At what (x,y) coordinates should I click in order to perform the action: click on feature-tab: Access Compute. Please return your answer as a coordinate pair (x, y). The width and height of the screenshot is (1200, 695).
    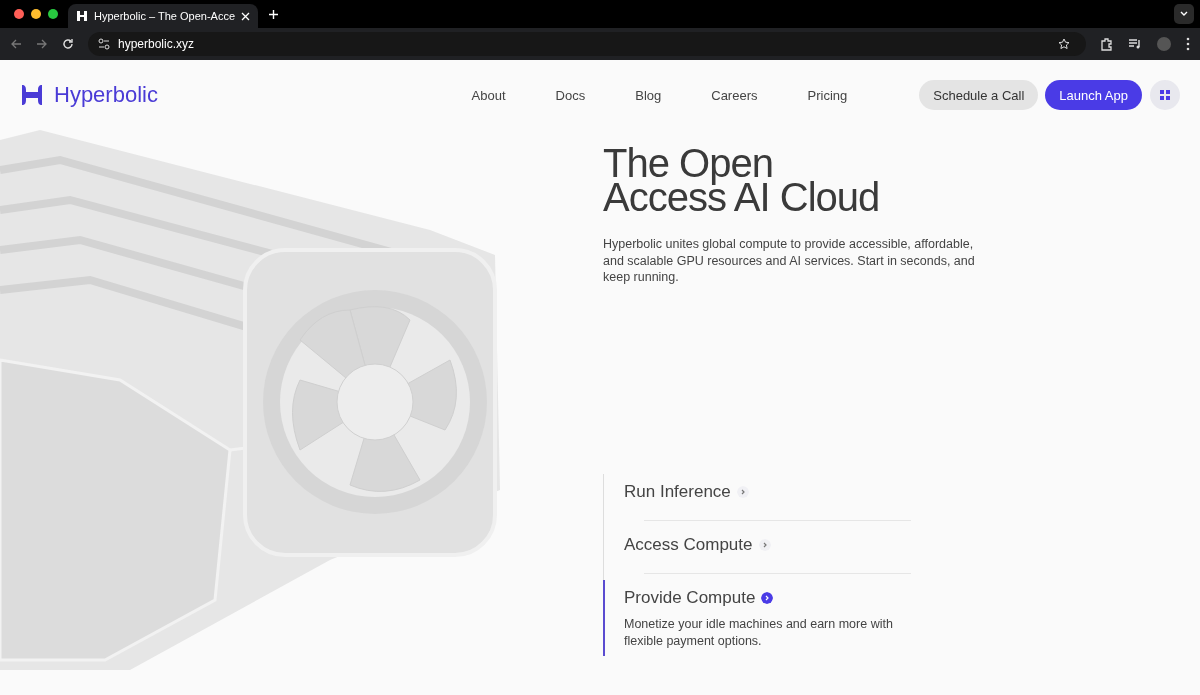
    Looking at the image, I should click on (688, 544).